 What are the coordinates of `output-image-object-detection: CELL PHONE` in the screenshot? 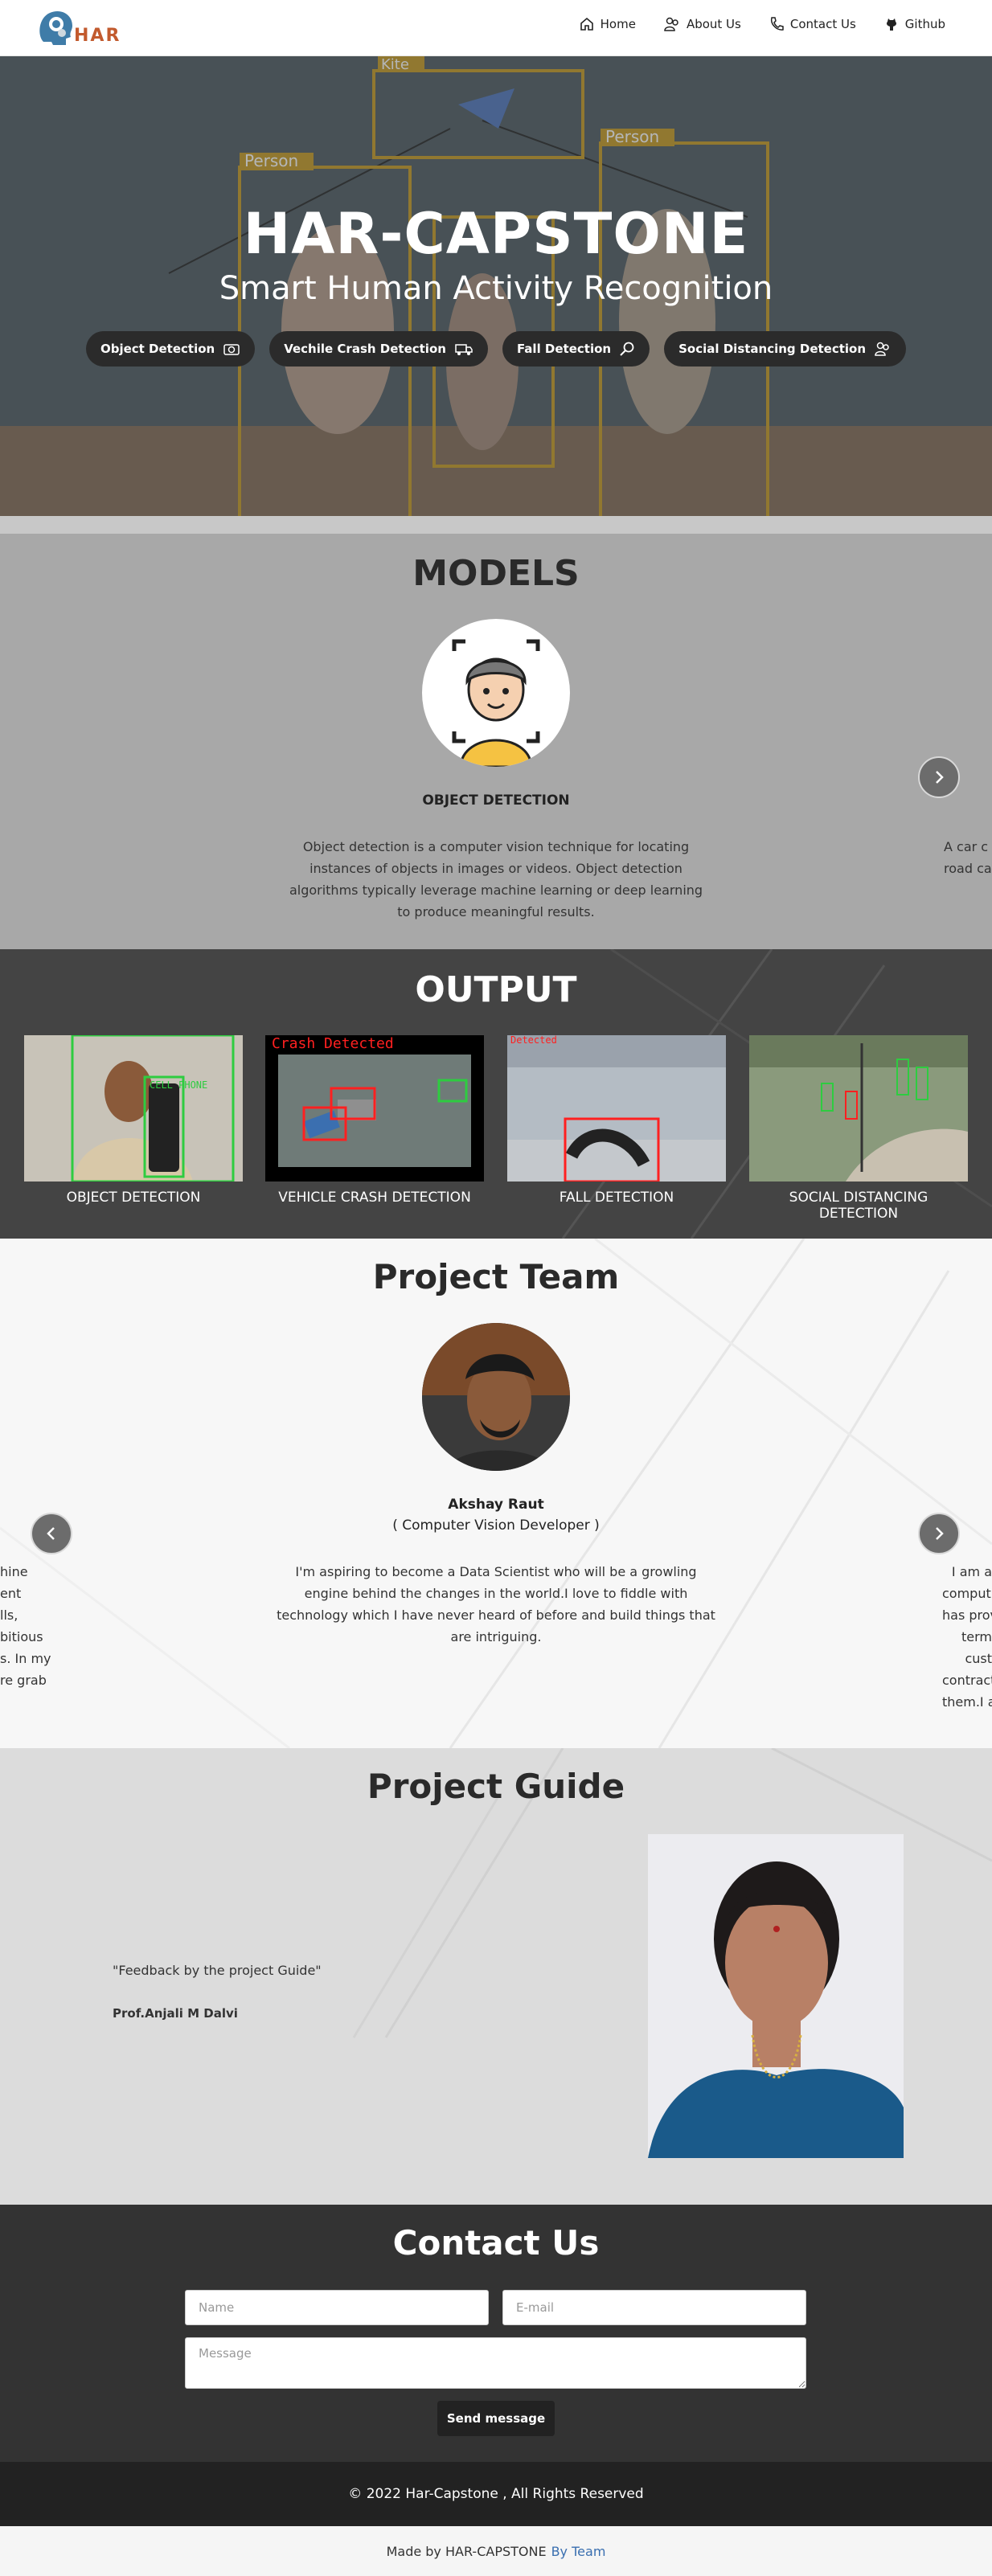 It's located at (133, 1108).